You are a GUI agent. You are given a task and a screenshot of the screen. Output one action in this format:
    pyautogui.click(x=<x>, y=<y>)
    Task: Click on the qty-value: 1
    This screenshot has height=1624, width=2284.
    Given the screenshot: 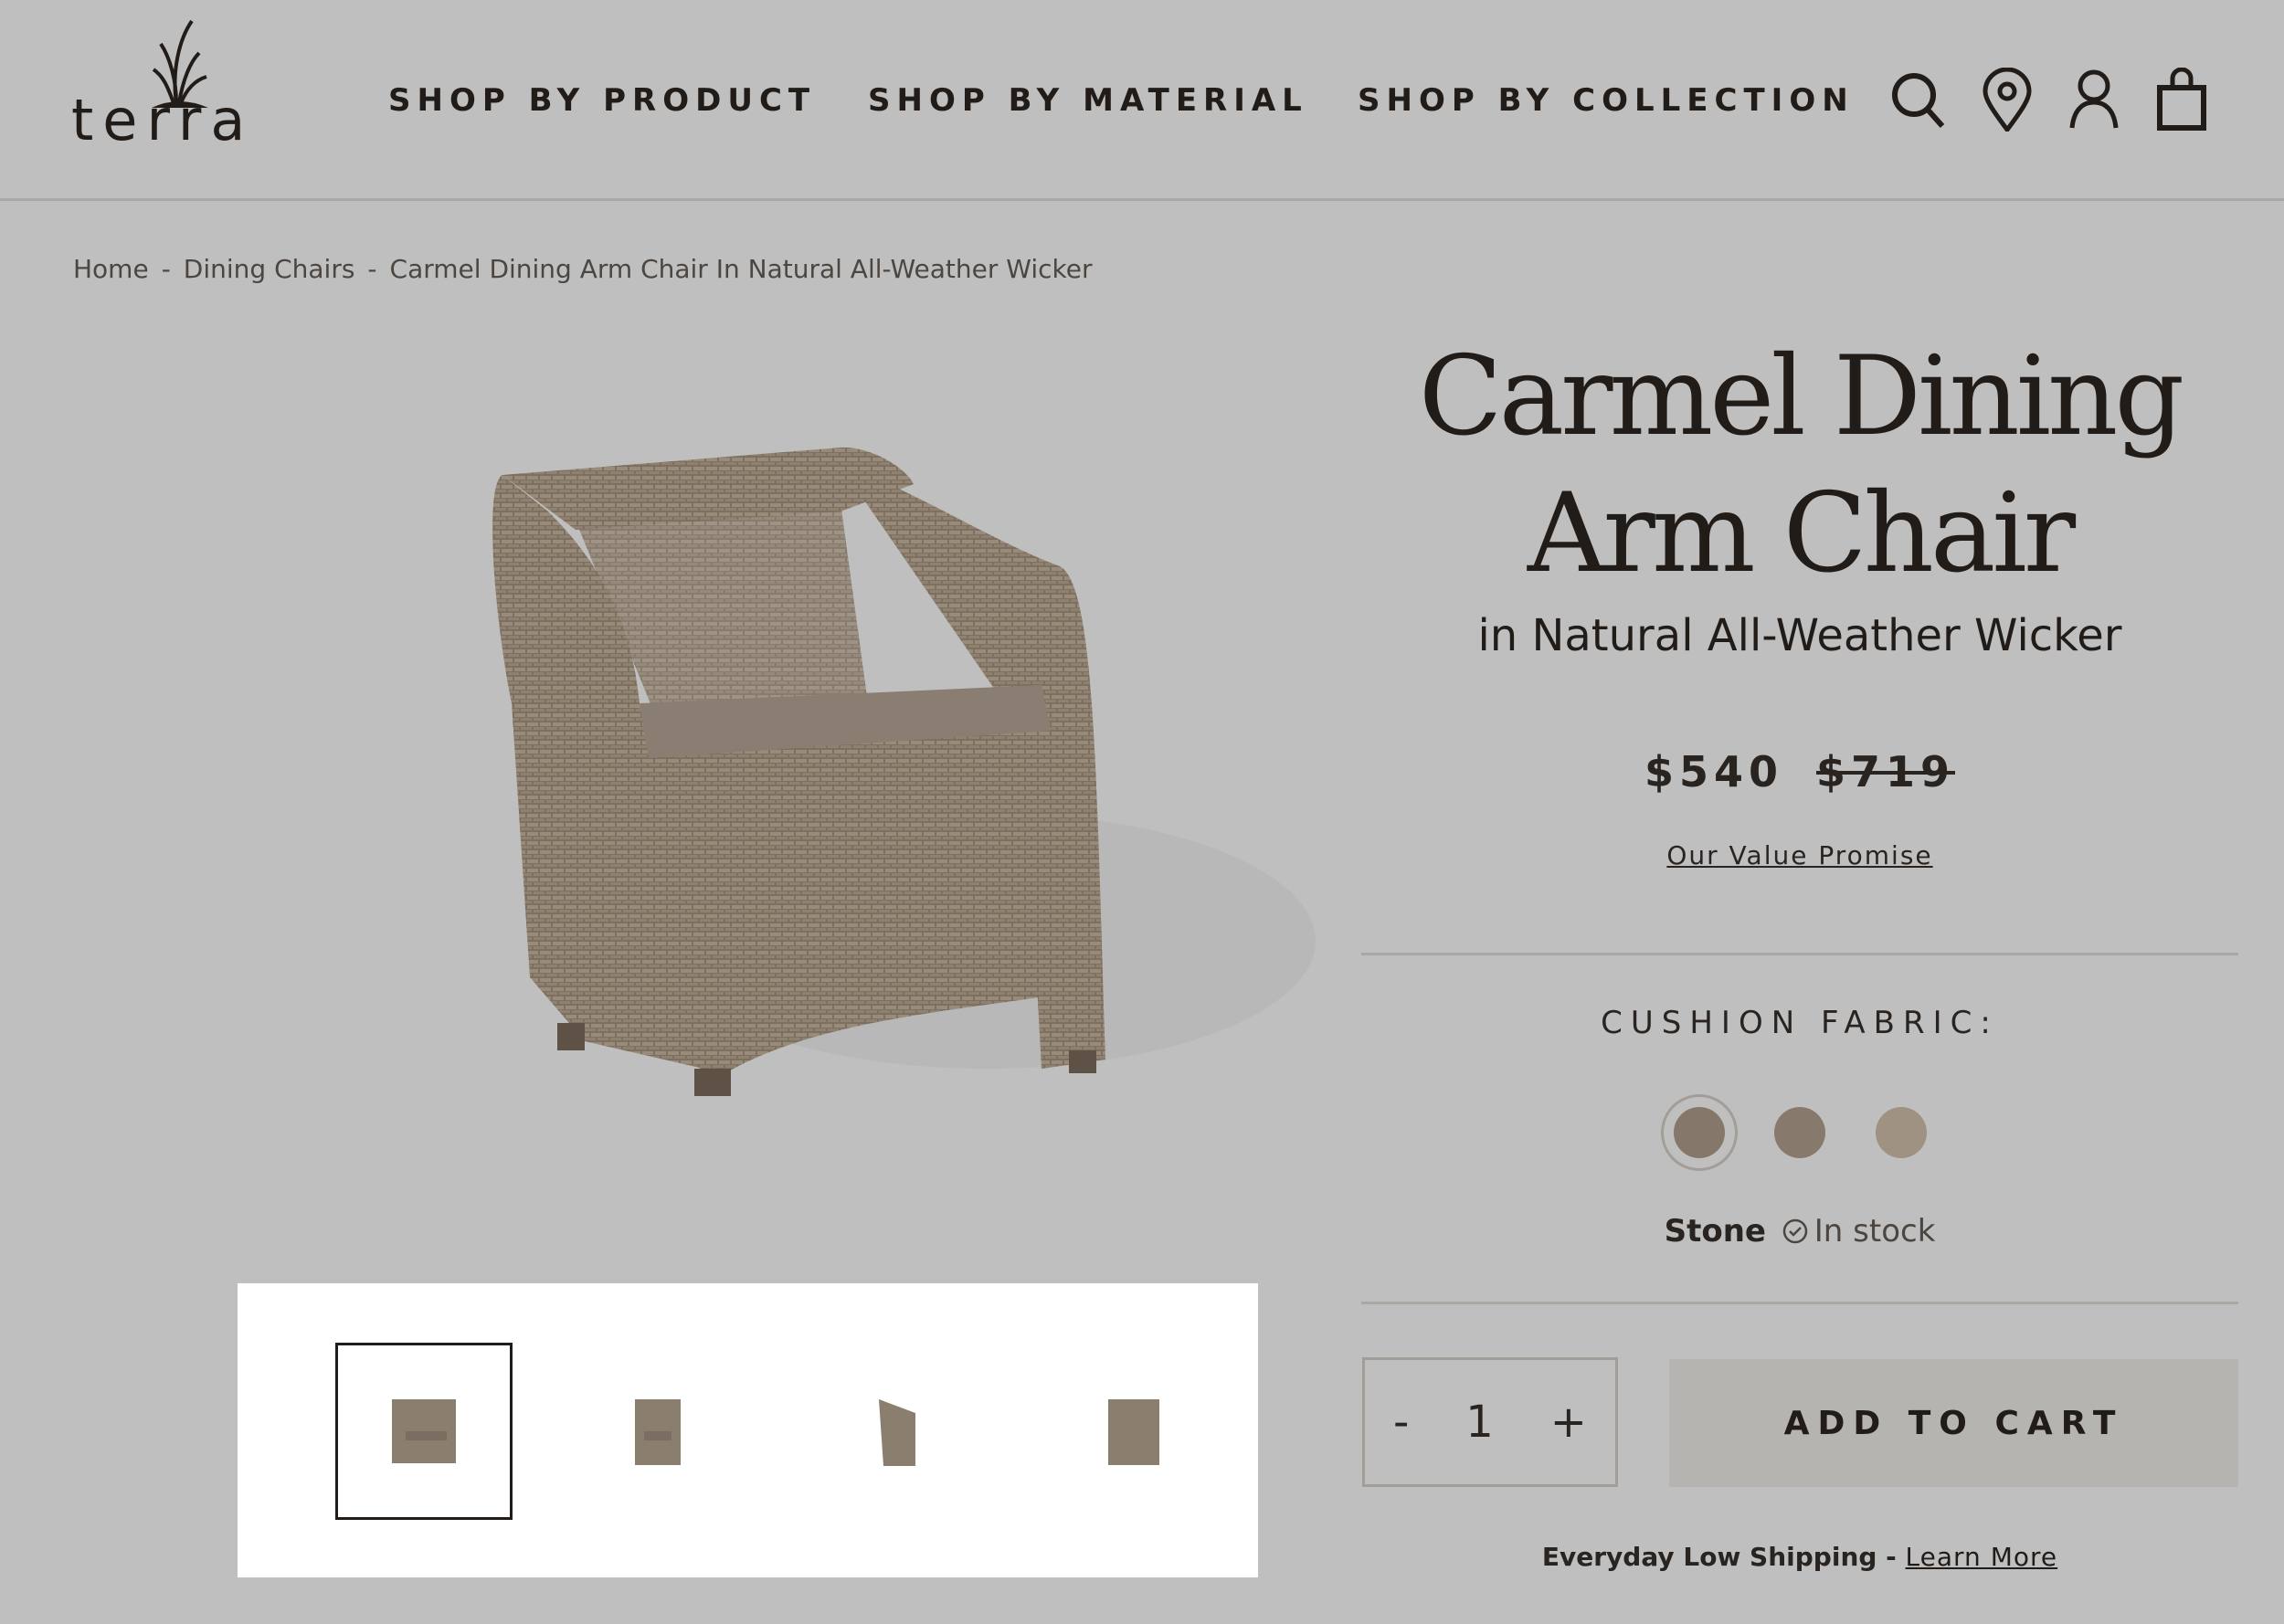 What is the action you would take?
    pyautogui.click(x=1479, y=1423)
    